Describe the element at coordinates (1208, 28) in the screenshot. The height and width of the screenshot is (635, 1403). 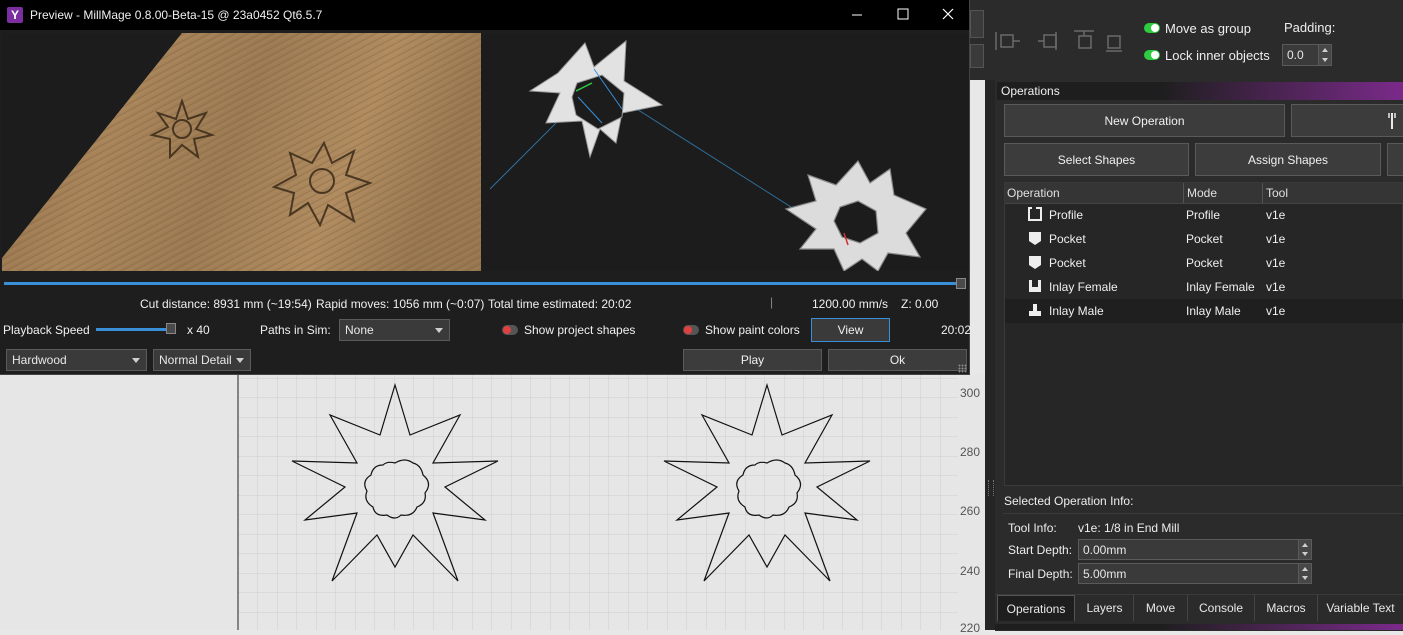
I see `move-as-group-label: Move as group` at that location.